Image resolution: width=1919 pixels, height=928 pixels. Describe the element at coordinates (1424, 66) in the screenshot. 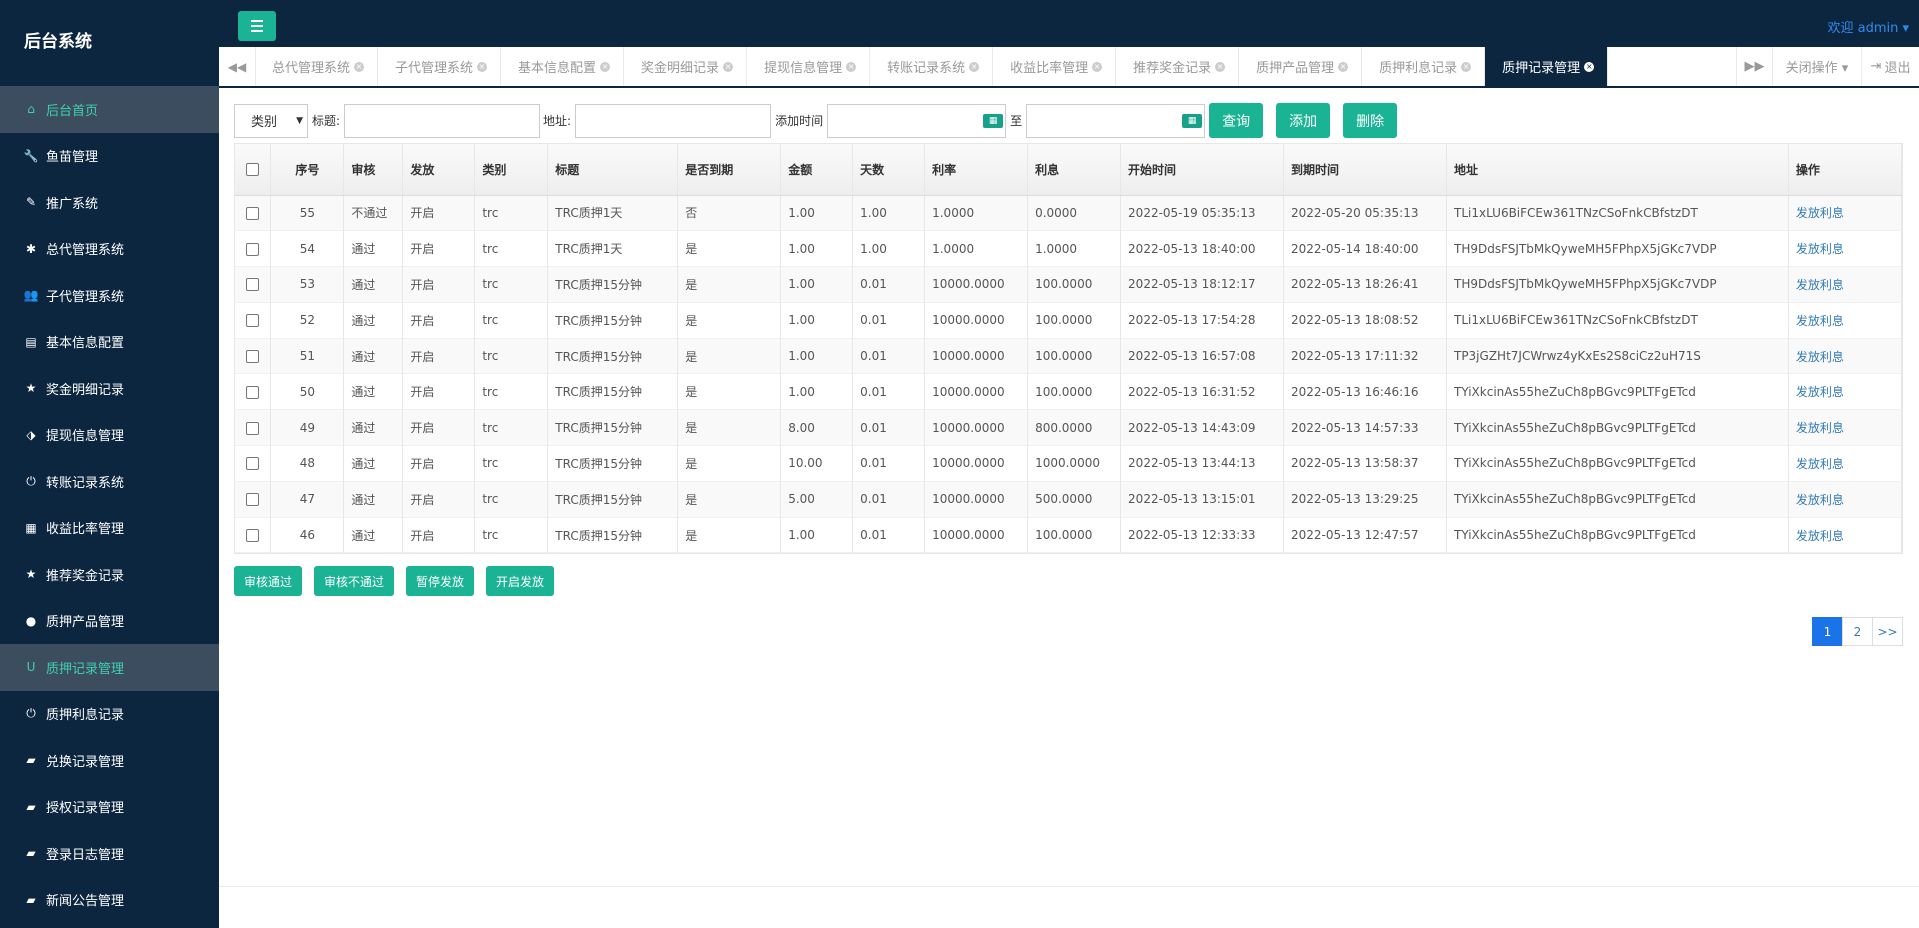

I see `page-tab: 质押利息记录 ×` at that location.